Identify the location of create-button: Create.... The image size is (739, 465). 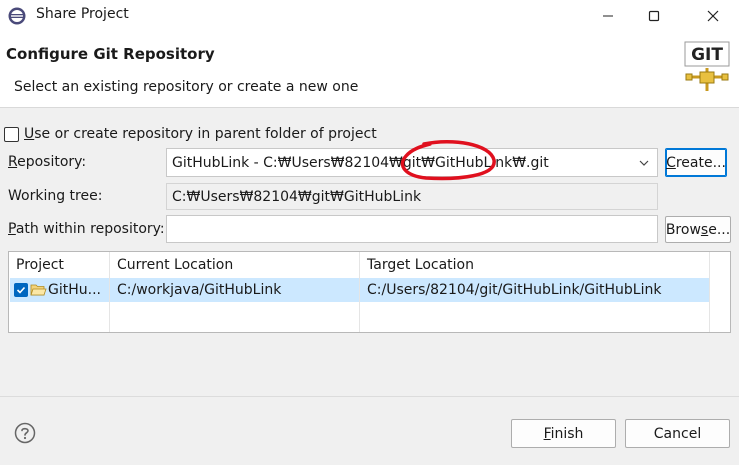
(696, 162).